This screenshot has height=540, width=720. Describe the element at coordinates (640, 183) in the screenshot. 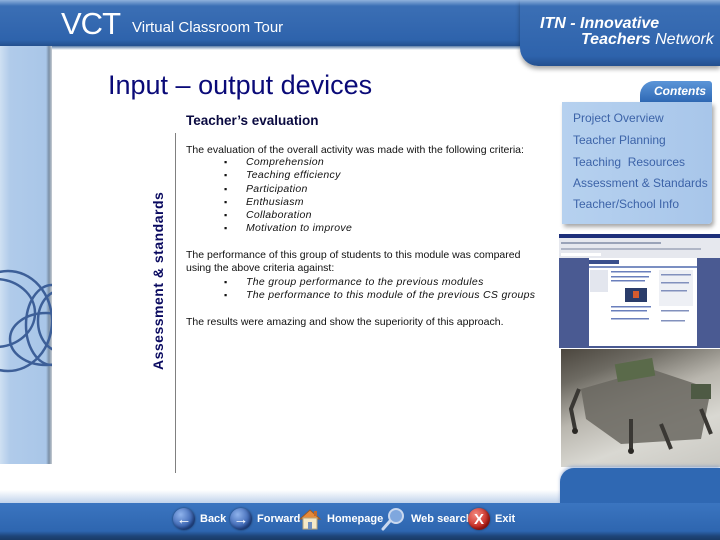

I see `contents-item-assessment-standards: Assessment & Standards` at that location.